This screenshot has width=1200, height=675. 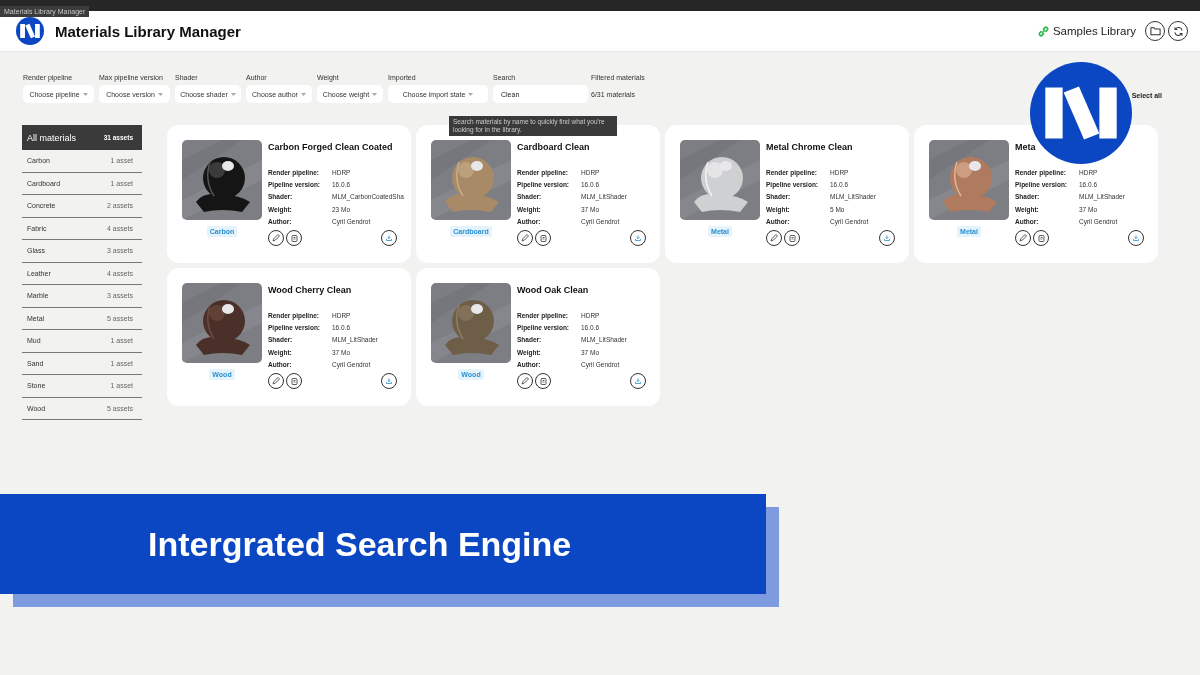 I want to click on folder-icon, so click(x=1155, y=31).